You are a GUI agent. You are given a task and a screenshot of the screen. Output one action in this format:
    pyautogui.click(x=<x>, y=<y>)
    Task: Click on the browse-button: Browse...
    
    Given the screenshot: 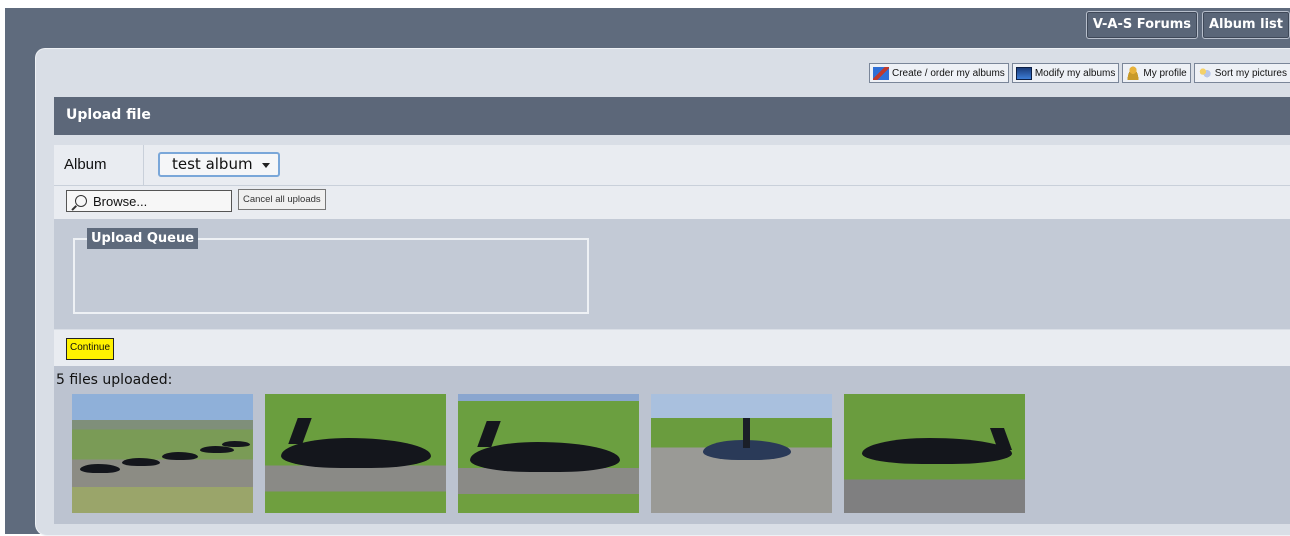 What is the action you would take?
    pyautogui.click(x=149, y=201)
    